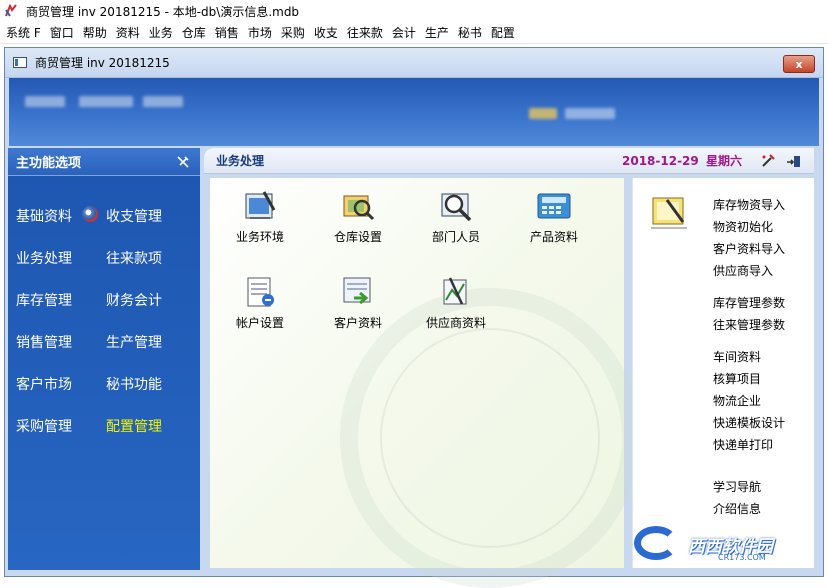 The width and height of the screenshot is (828, 588). I want to click on nav-basic-data: 基础资料, so click(44, 216).